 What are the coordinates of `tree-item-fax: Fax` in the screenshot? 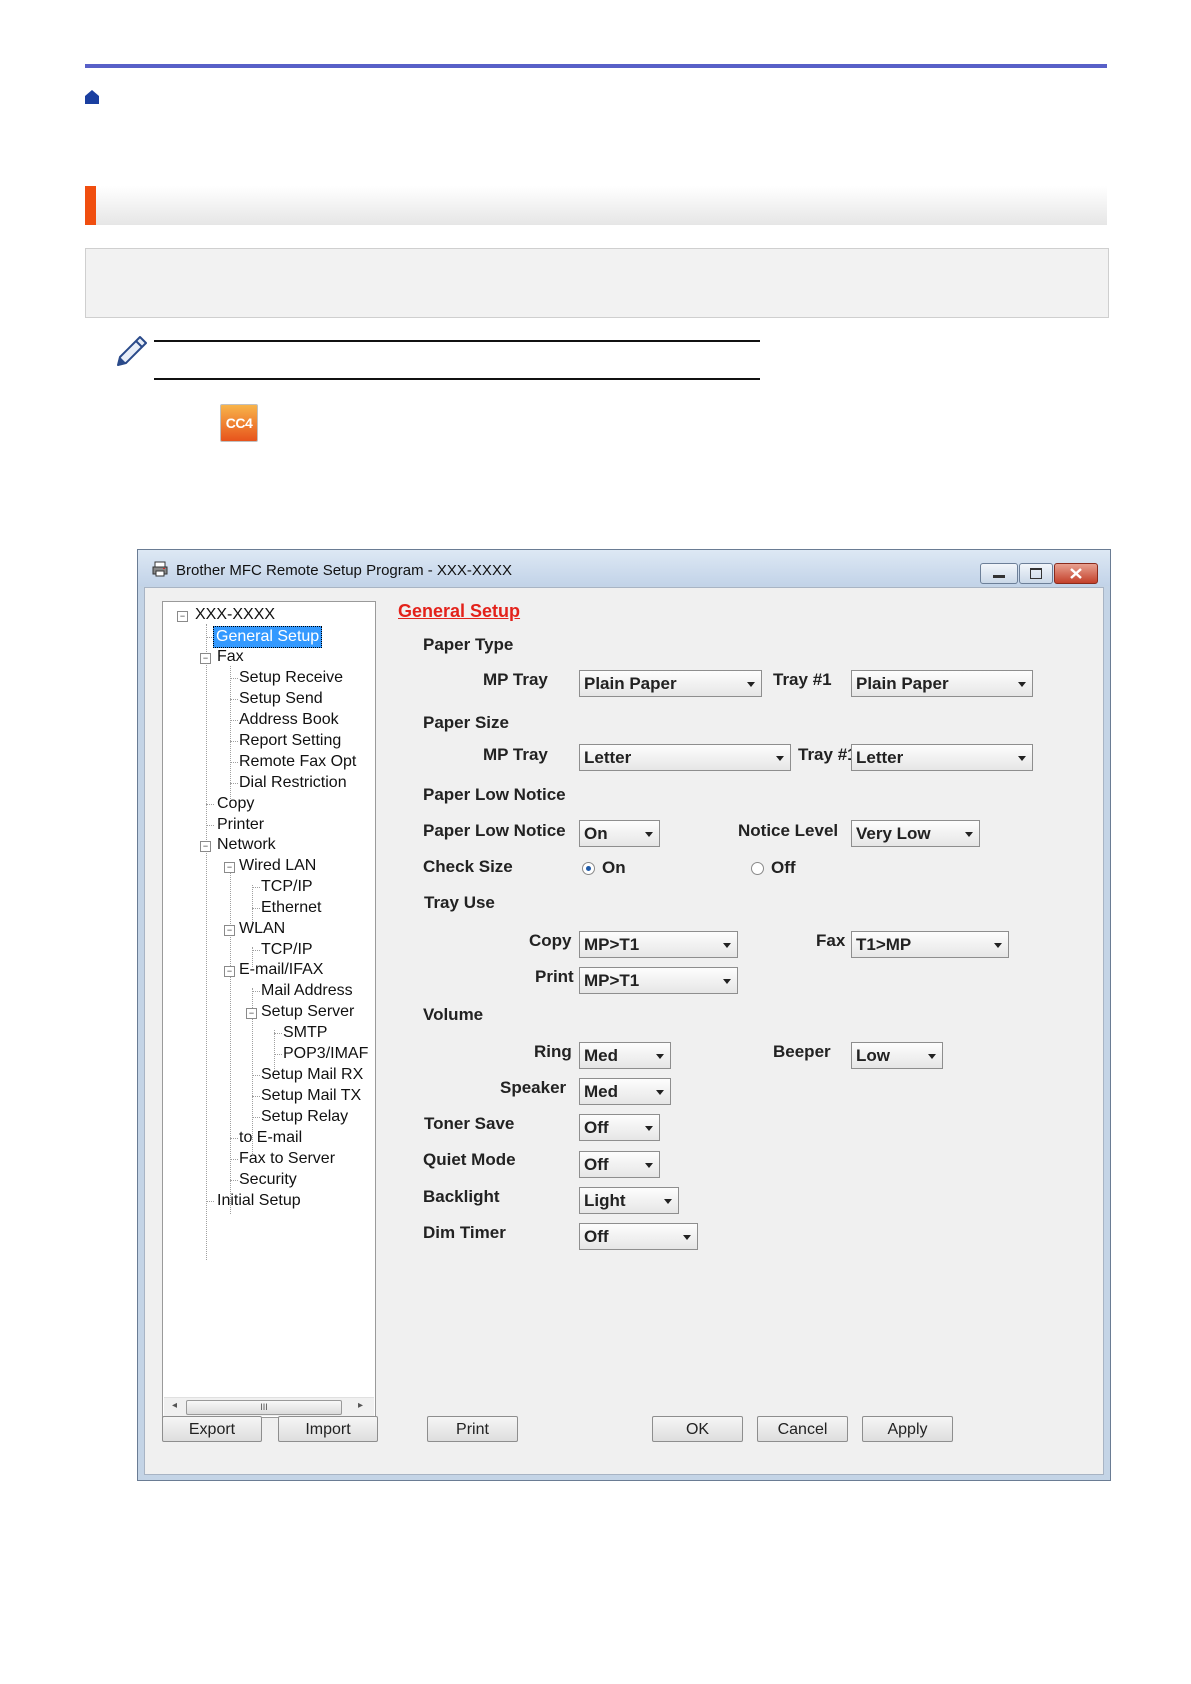 It's located at (230, 657).